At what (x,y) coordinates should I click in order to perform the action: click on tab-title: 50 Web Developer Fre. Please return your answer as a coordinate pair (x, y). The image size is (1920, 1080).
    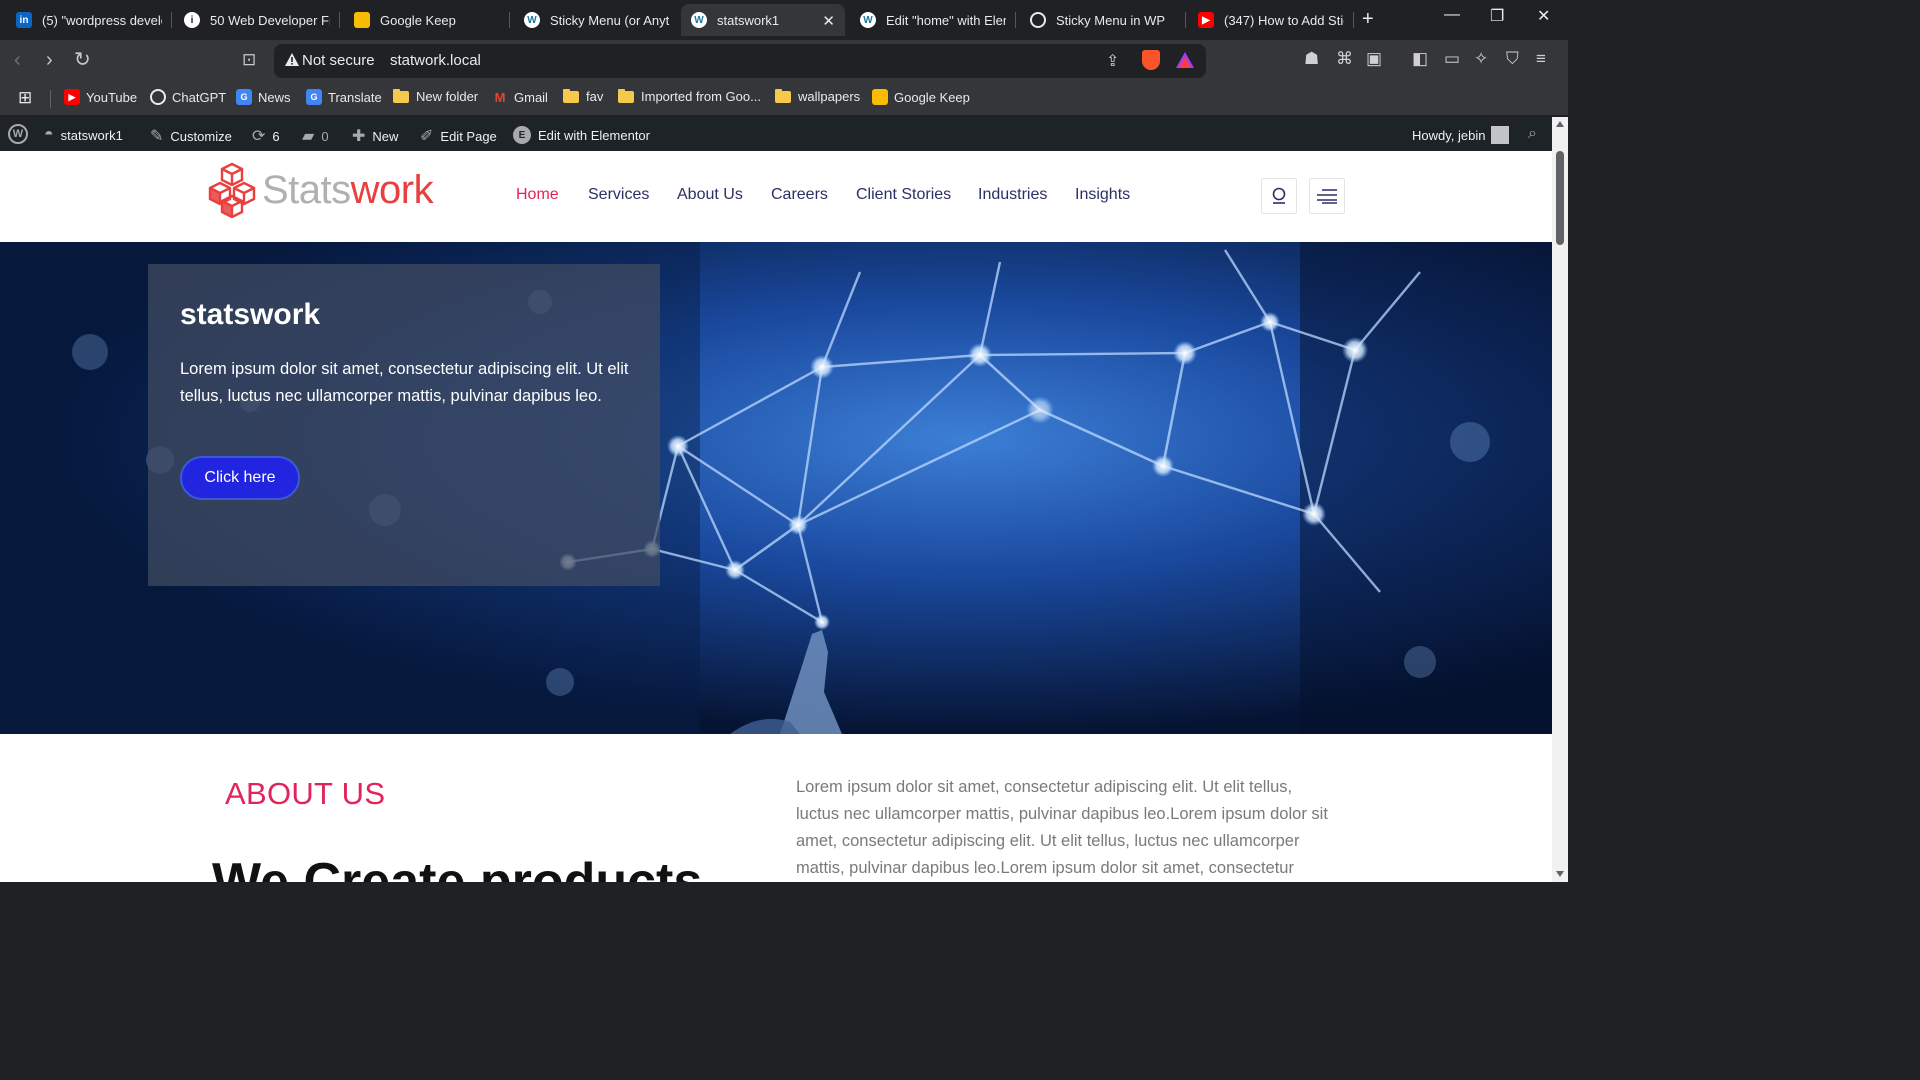
    Looking at the image, I should click on (270, 20).